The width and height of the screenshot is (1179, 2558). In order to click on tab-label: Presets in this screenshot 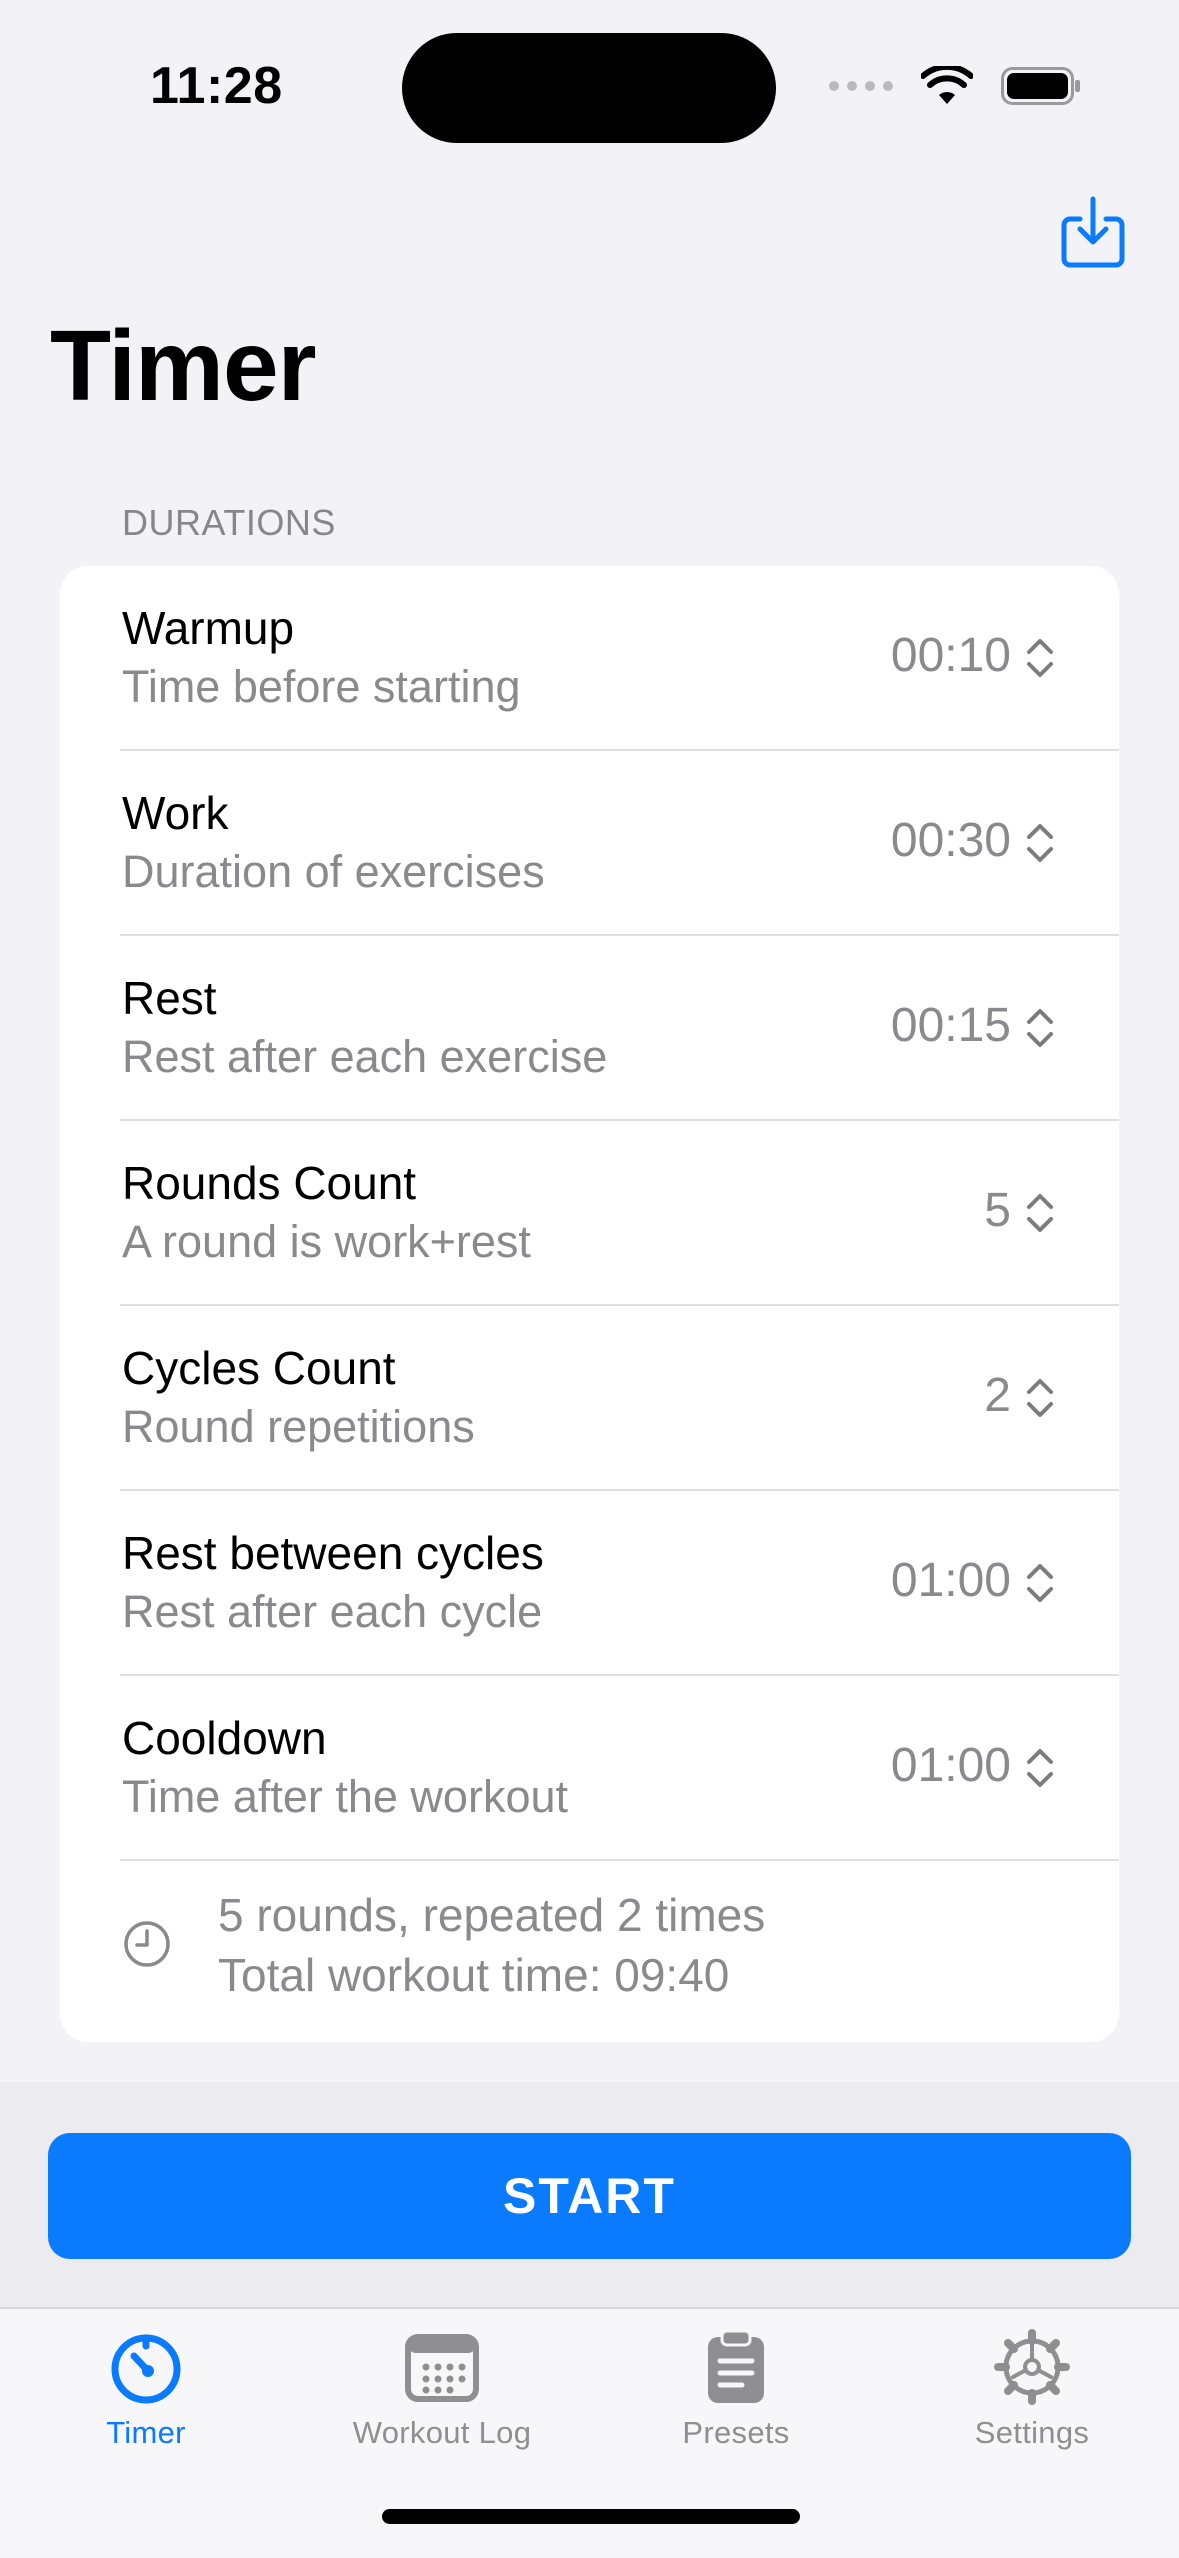, I will do `click(736, 2432)`.